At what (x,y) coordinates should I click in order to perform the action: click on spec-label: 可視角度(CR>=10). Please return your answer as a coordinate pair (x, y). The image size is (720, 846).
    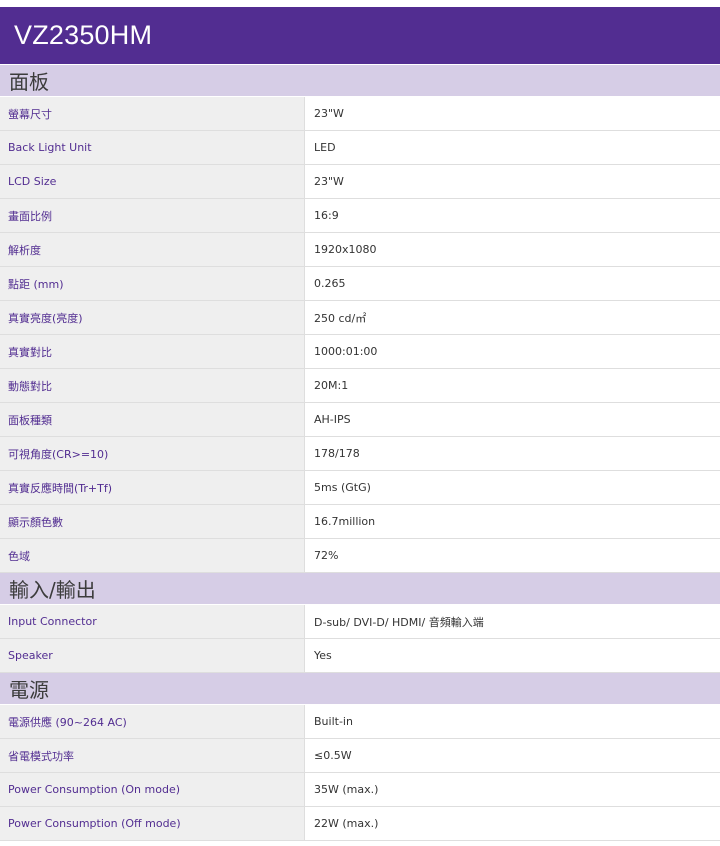
    Looking at the image, I should click on (152, 453).